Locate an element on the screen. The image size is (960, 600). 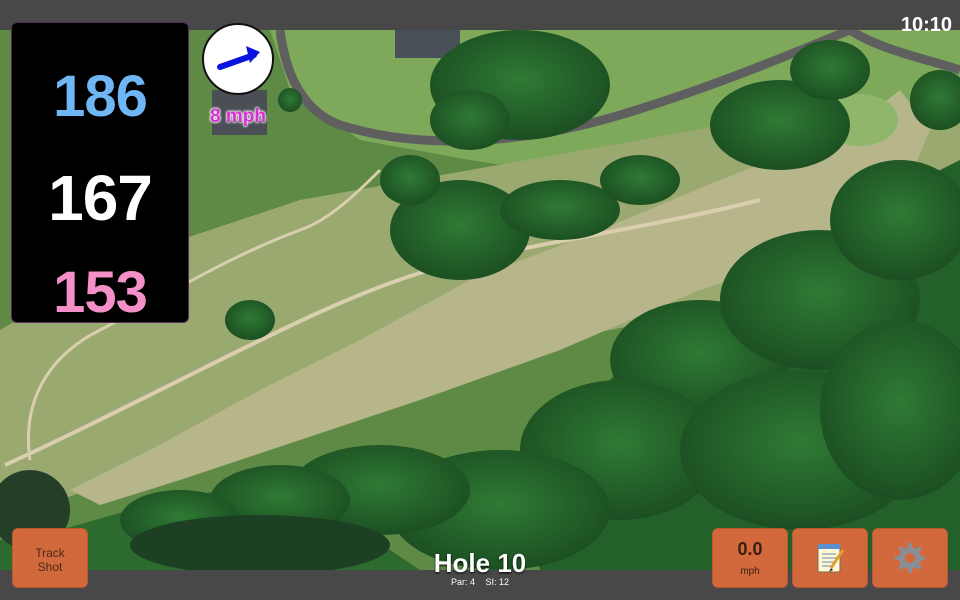
hole-par: Par: 4 is located at coordinates (462, 582).